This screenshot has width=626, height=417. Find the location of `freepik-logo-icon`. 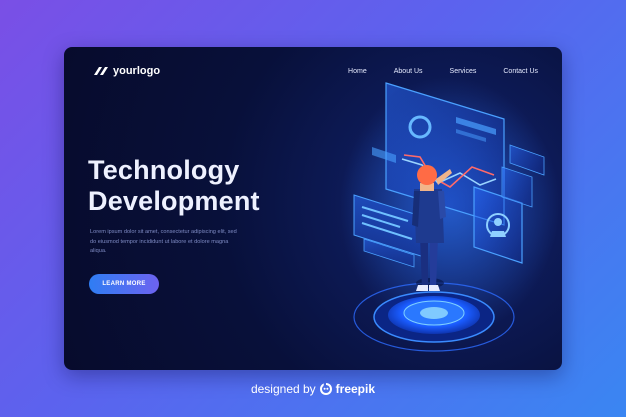

freepik-logo-icon is located at coordinates (325, 389).